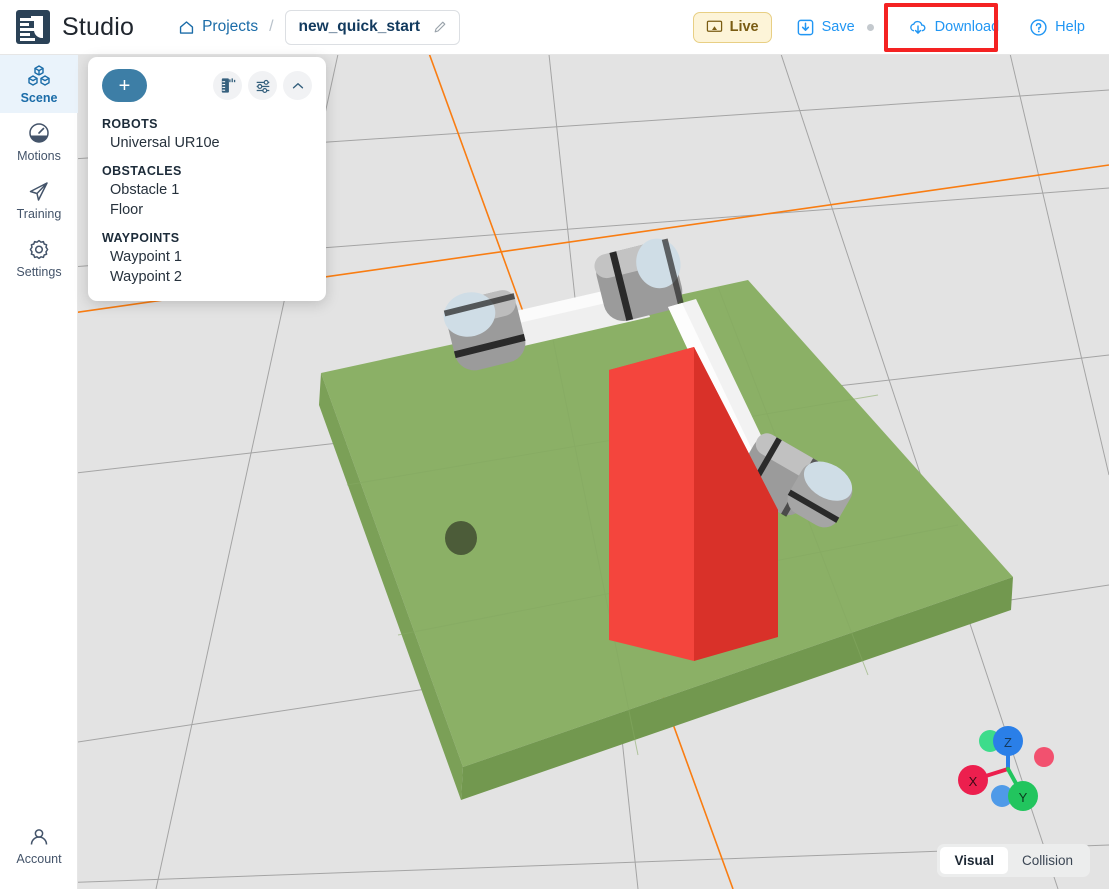  I want to click on help-label: Help, so click(1070, 27).